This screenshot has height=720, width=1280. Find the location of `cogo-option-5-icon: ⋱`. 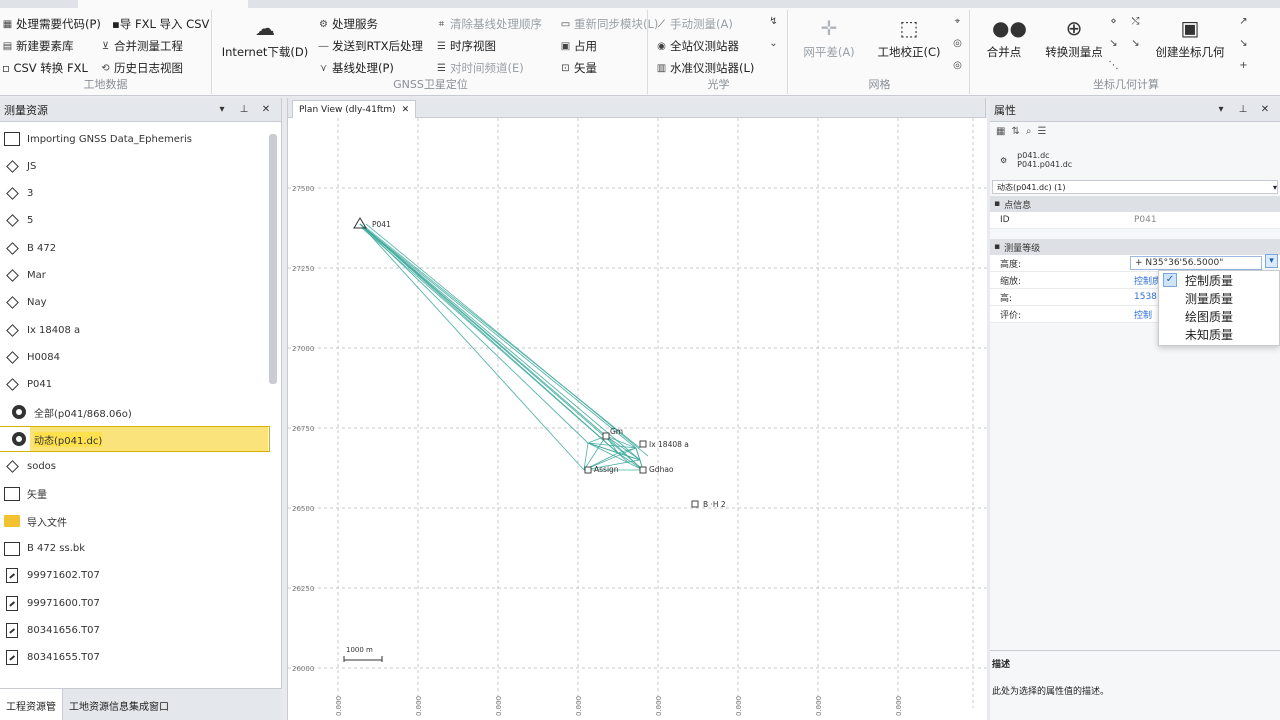

cogo-option-5-icon: ⋱ is located at coordinates (1113, 65).